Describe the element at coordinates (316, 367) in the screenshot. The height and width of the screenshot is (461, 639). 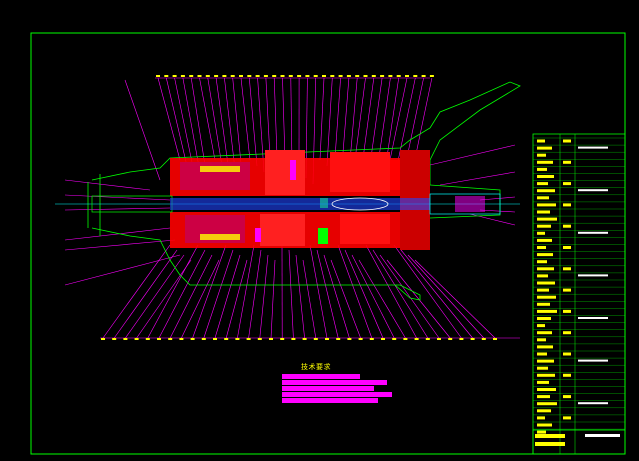
I see `technical-requirements-title: 技术要求` at that location.